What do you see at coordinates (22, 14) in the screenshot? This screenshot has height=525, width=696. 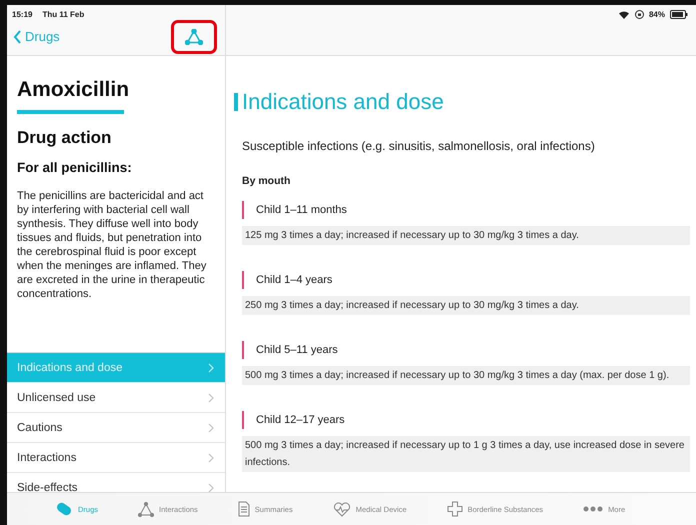 I see `status-time: 15:19` at bounding box center [22, 14].